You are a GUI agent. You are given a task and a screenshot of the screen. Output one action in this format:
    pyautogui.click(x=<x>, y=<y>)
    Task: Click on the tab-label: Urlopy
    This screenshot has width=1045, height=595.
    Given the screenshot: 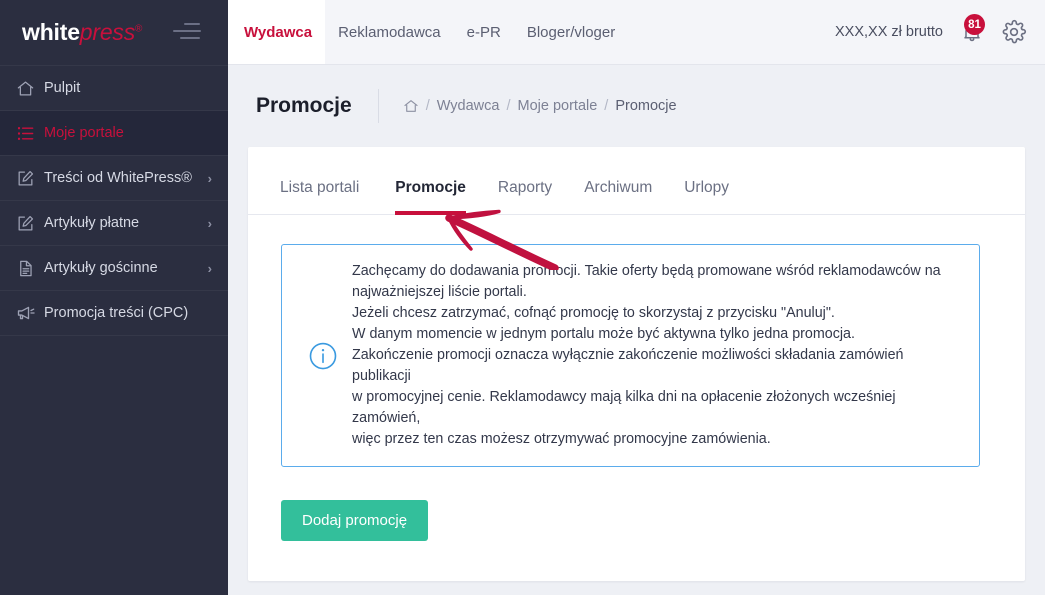 What is the action you would take?
    pyautogui.click(x=707, y=187)
    